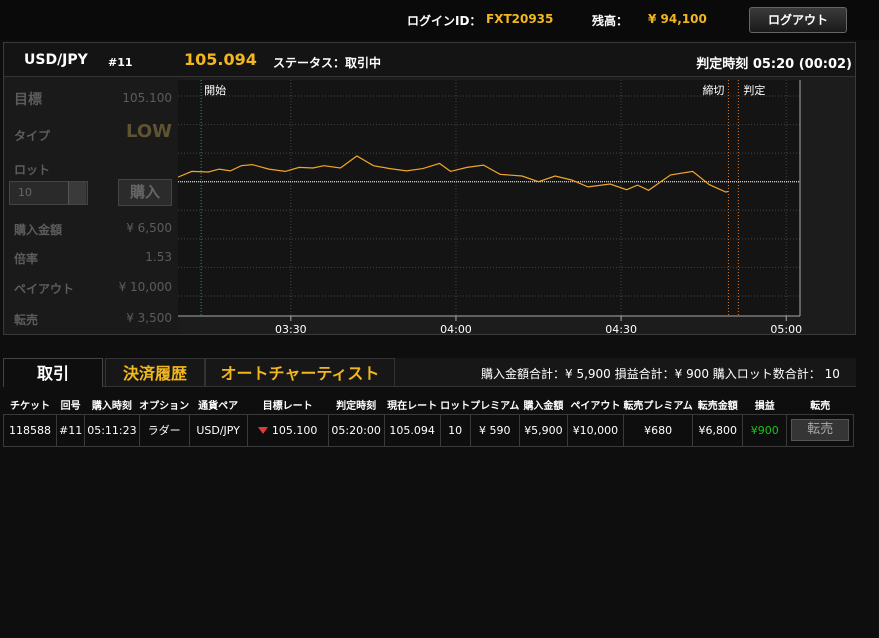 The image size is (879, 638). Describe the element at coordinates (145, 287) in the screenshot. I see `payout-value: ¥ 10,000` at that location.